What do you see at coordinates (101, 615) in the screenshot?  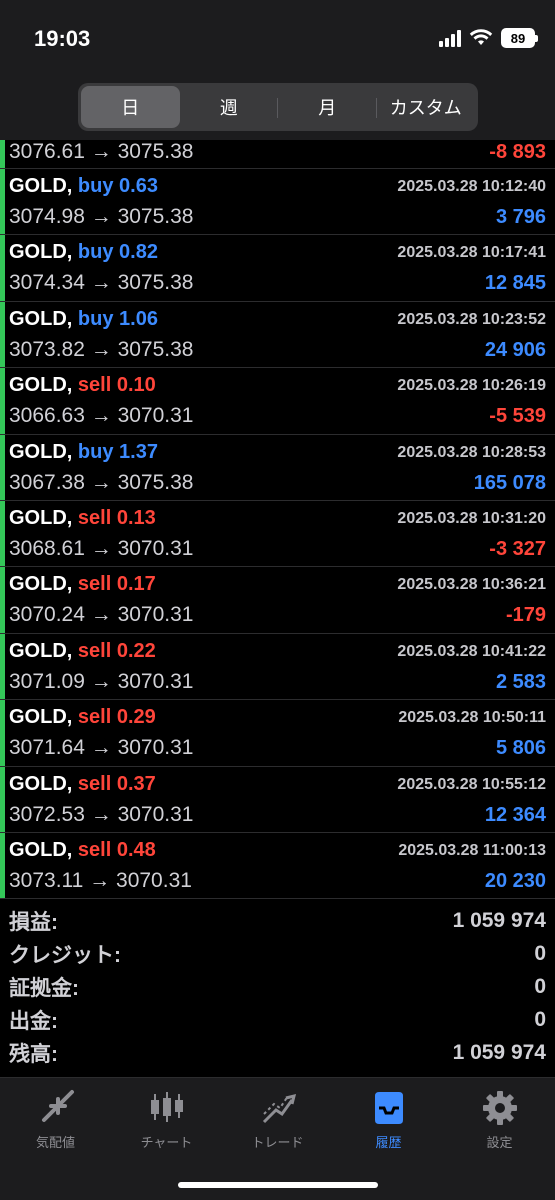 I see `trade-prices: 3070.24 → 3070.31` at bounding box center [101, 615].